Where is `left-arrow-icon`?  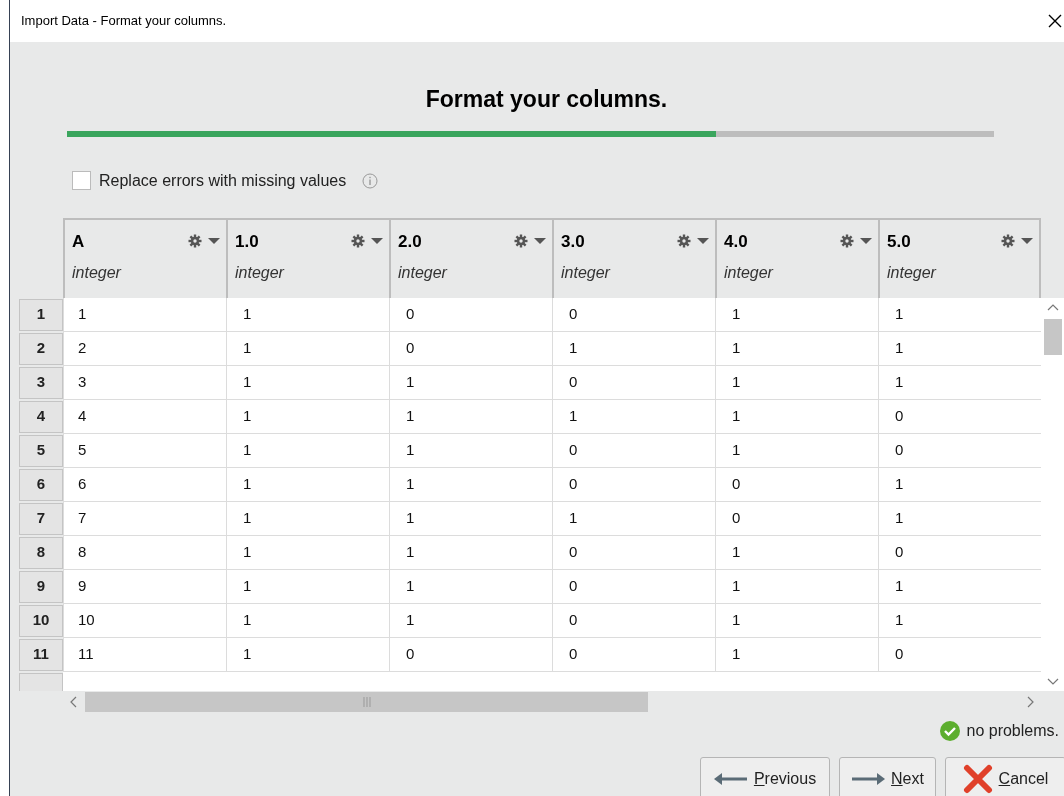
left-arrow-icon is located at coordinates (730, 779).